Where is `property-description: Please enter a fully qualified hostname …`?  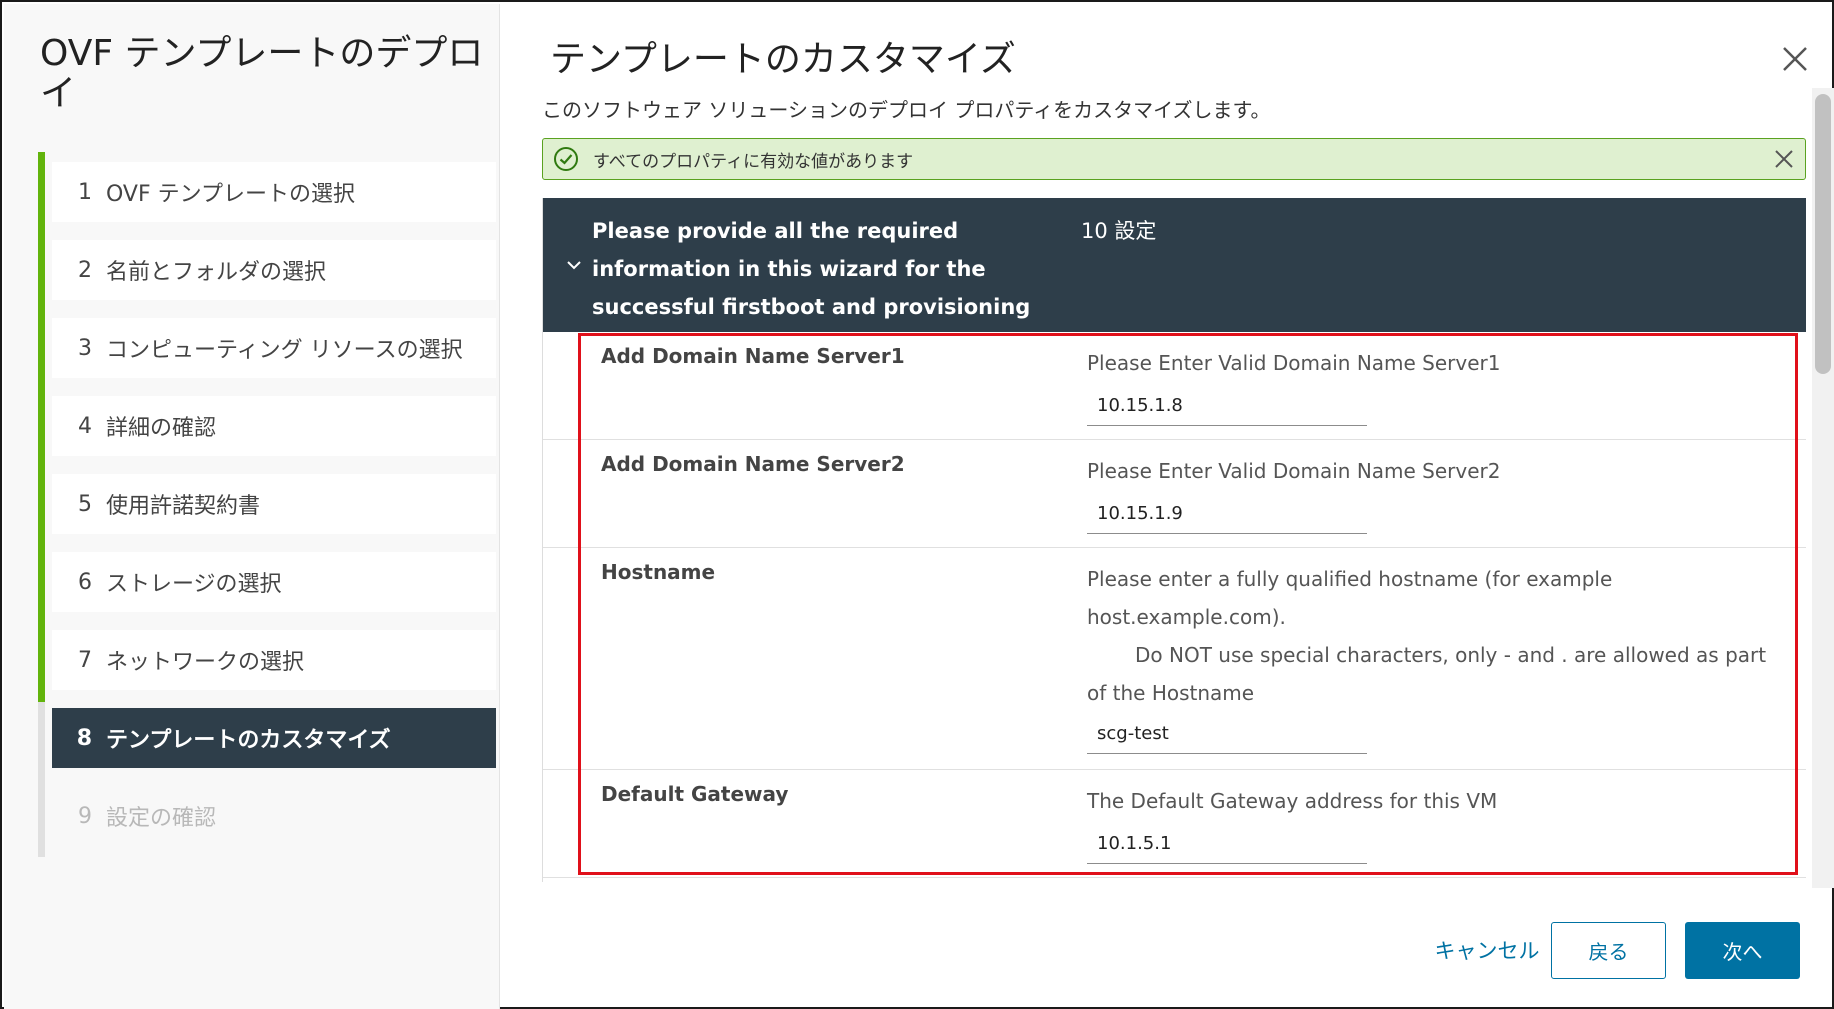
property-description: Please enter a fully qualified hostname … is located at coordinates (1437, 636).